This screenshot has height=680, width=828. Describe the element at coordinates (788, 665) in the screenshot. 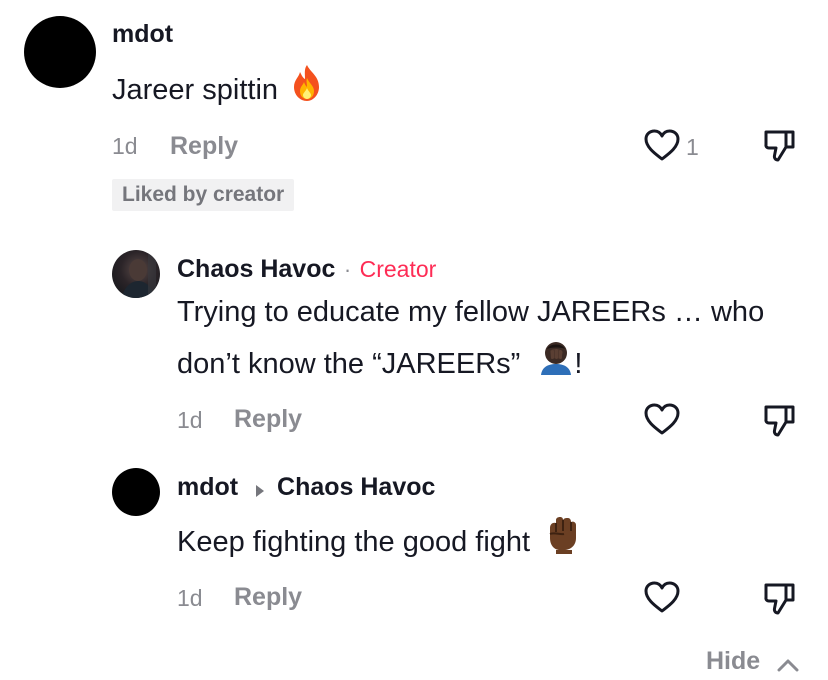

I see `chevron-up-icon` at that location.